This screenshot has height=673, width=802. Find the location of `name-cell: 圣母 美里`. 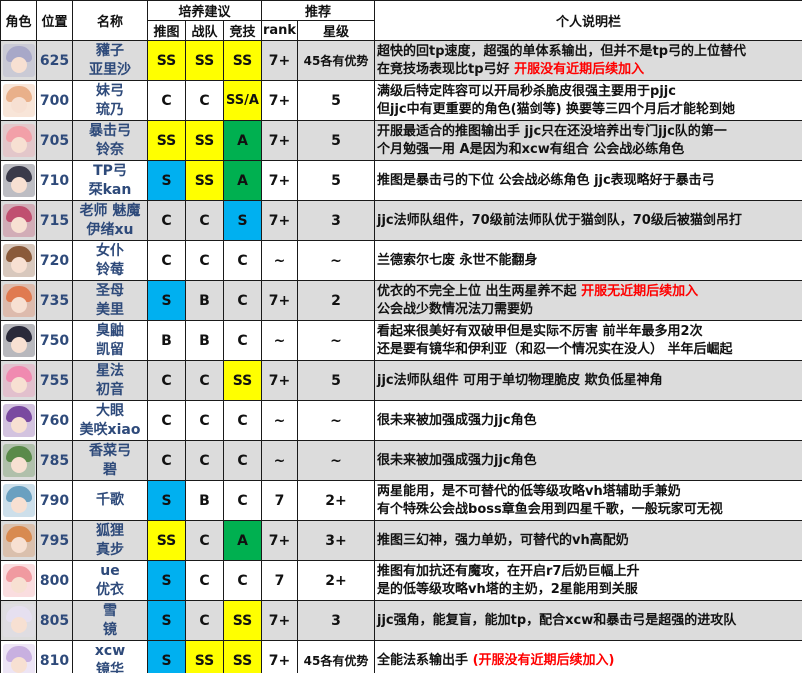

name-cell: 圣母 美里 is located at coordinates (110, 300).